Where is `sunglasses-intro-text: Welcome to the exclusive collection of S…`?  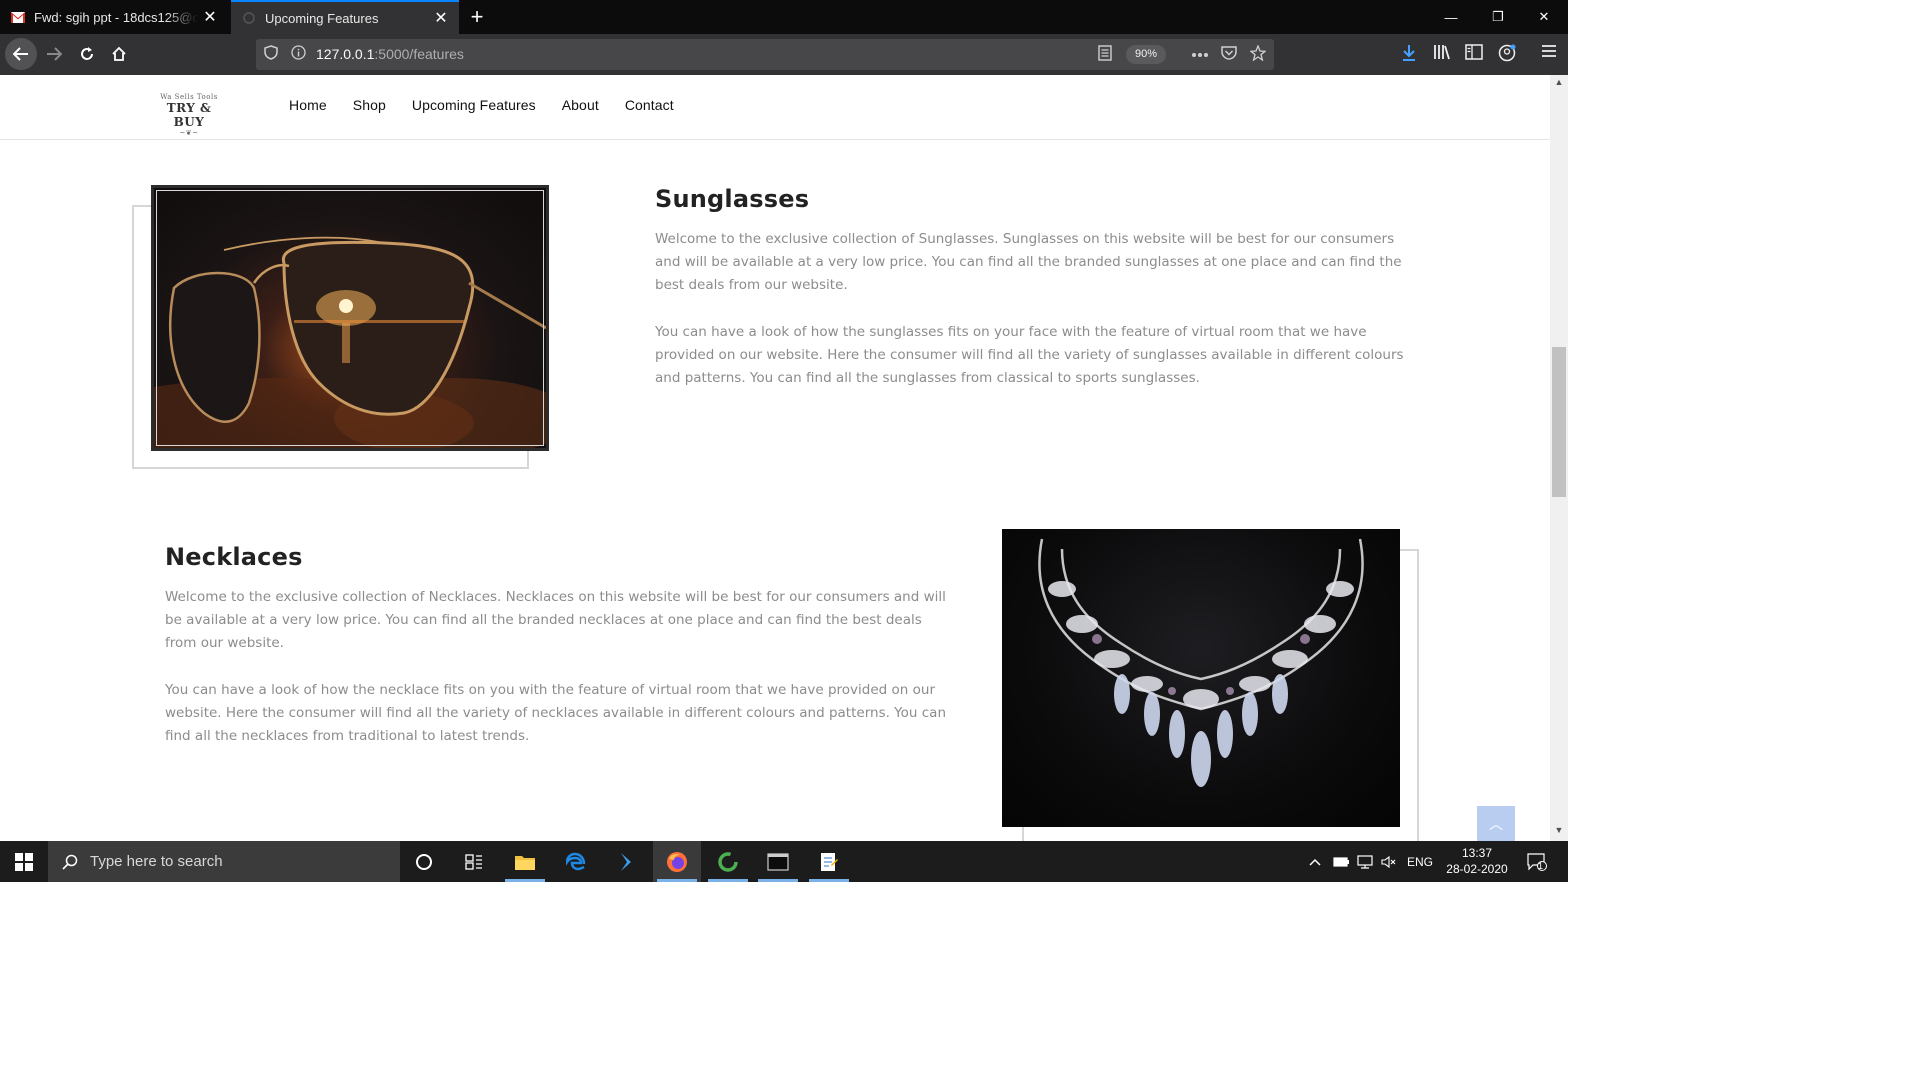
sunglasses-intro-text: Welcome to the exclusive collection of S… is located at coordinates (1028, 262).